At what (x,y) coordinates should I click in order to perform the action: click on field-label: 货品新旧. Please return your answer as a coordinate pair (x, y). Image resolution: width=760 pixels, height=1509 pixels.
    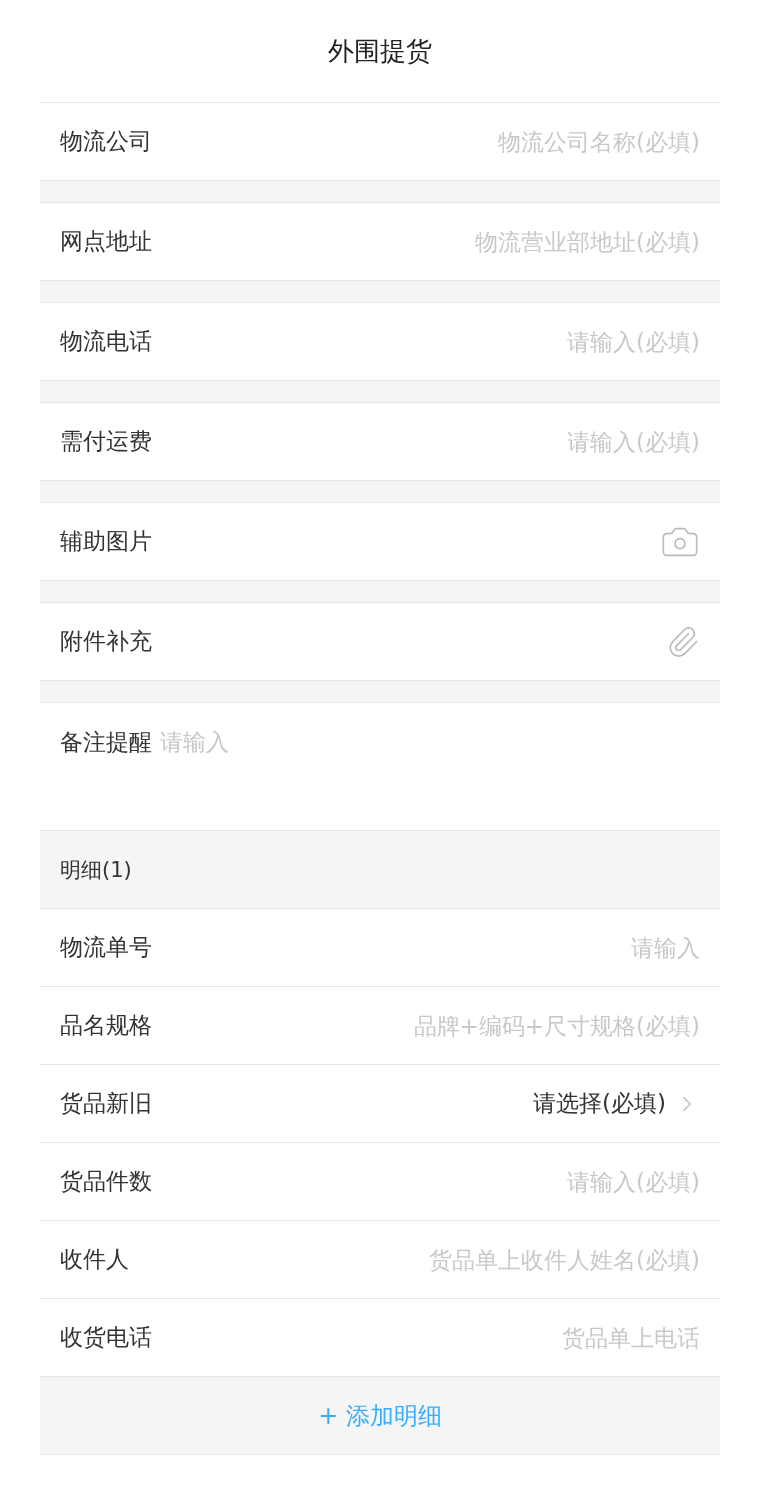
    Looking at the image, I should click on (106, 1103).